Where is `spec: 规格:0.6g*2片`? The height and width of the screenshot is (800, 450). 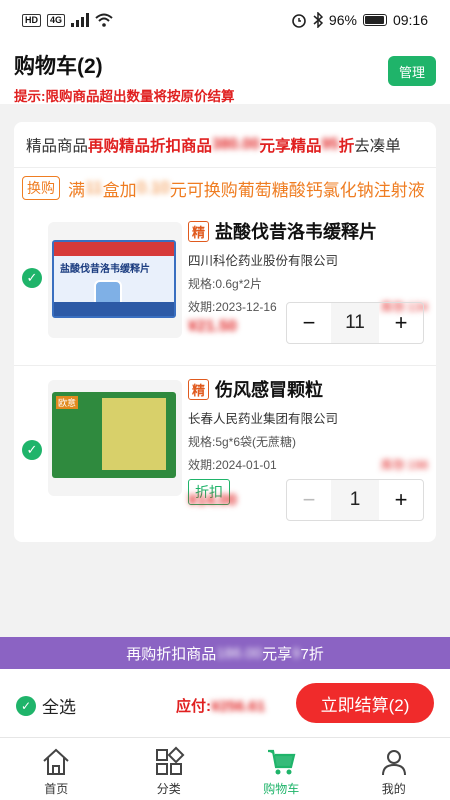
spec: 规格:0.6g*2片 is located at coordinates (225, 284).